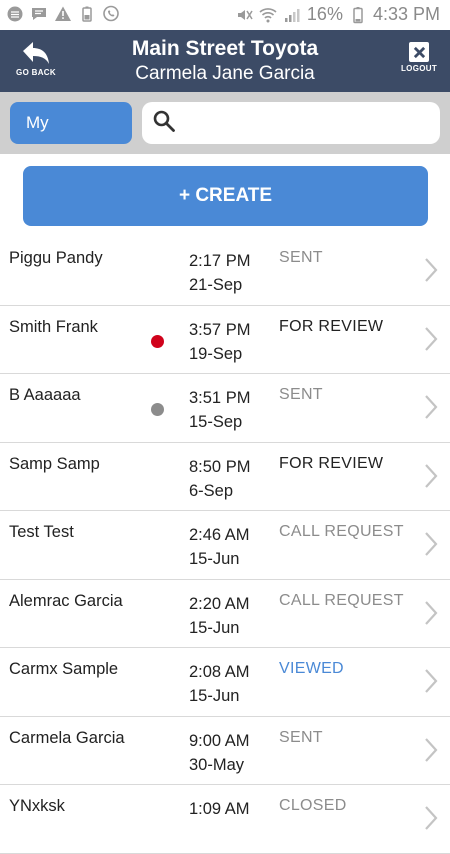 This screenshot has height=854, width=450. I want to click on list-item: Piggu Pandy 2:17 PM 21-Sep SENT, so click(225, 271).